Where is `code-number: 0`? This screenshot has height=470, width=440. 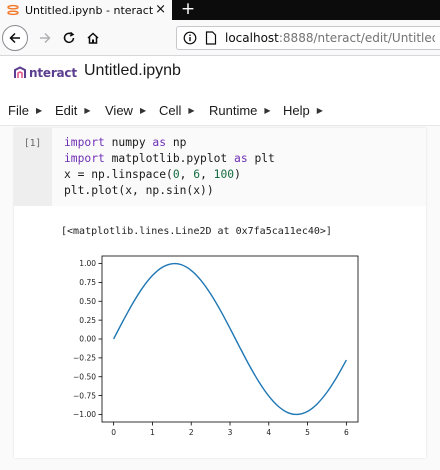 code-number: 0 is located at coordinates (176, 174).